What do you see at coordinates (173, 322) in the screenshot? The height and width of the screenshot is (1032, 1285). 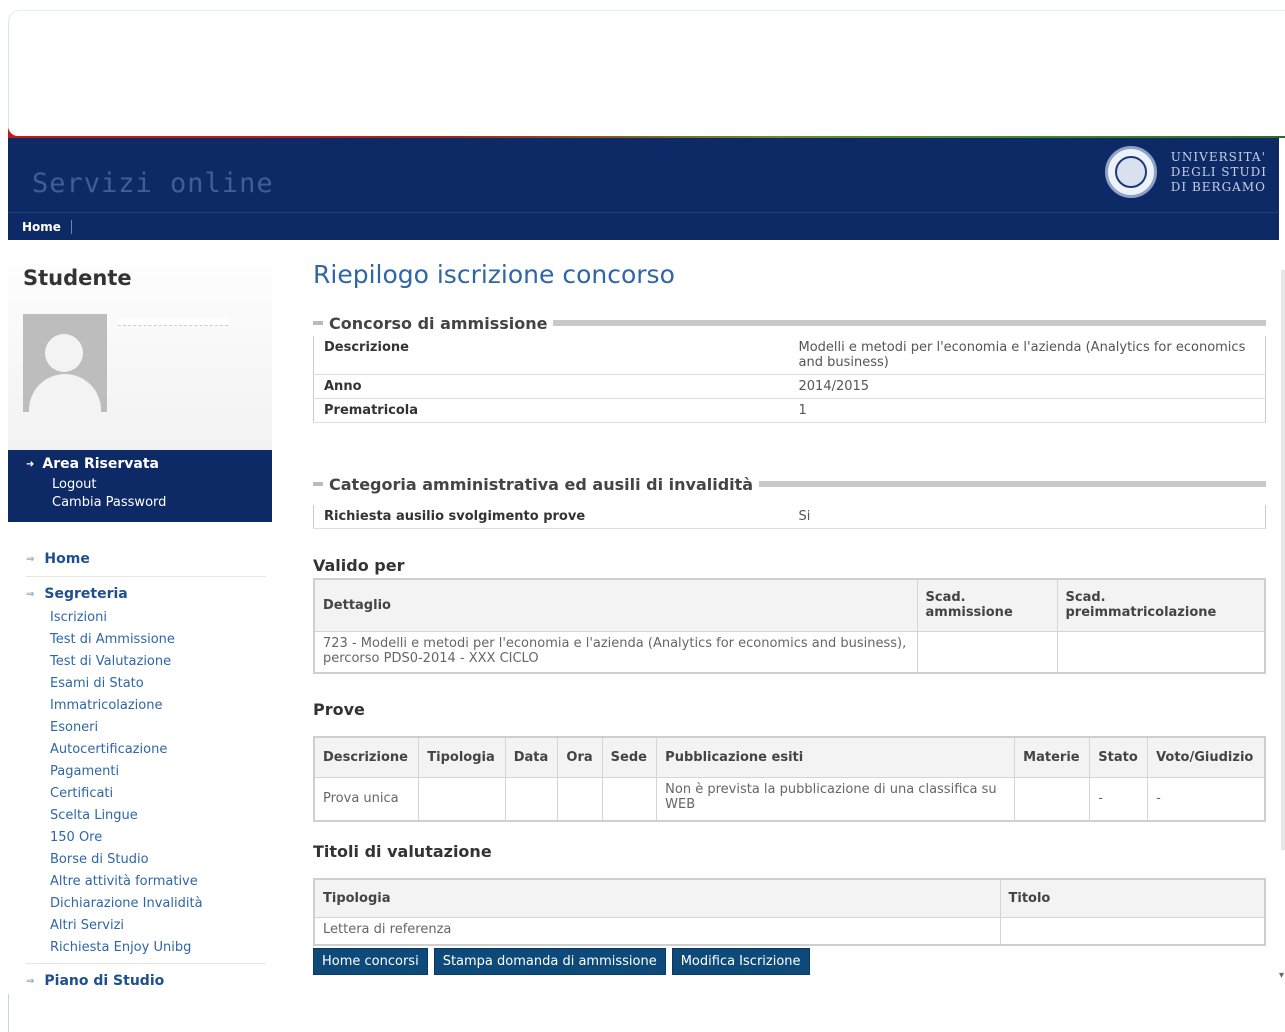 I see `username-redacted` at bounding box center [173, 322].